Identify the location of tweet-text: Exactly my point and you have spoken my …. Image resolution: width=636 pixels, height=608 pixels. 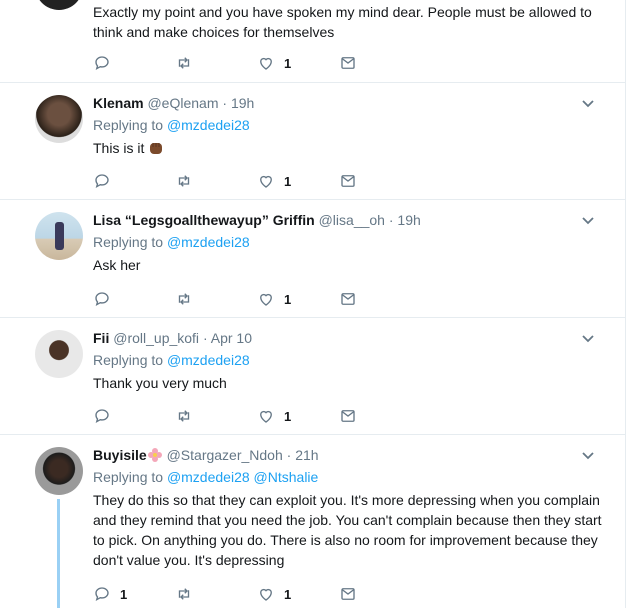
(342, 22).